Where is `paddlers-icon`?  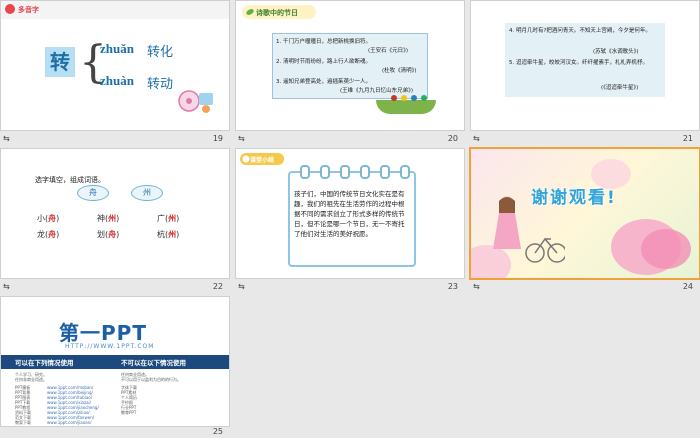 paddlers-icon is located at coordinates (409, 98).